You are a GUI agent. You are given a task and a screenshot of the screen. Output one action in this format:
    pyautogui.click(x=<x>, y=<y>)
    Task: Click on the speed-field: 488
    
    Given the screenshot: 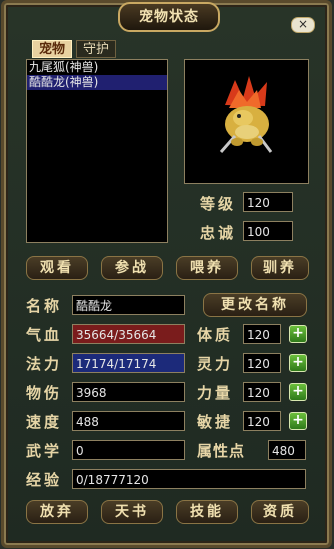 What is the action you would take?
    pyautogui.click(x=128, y=421)
    